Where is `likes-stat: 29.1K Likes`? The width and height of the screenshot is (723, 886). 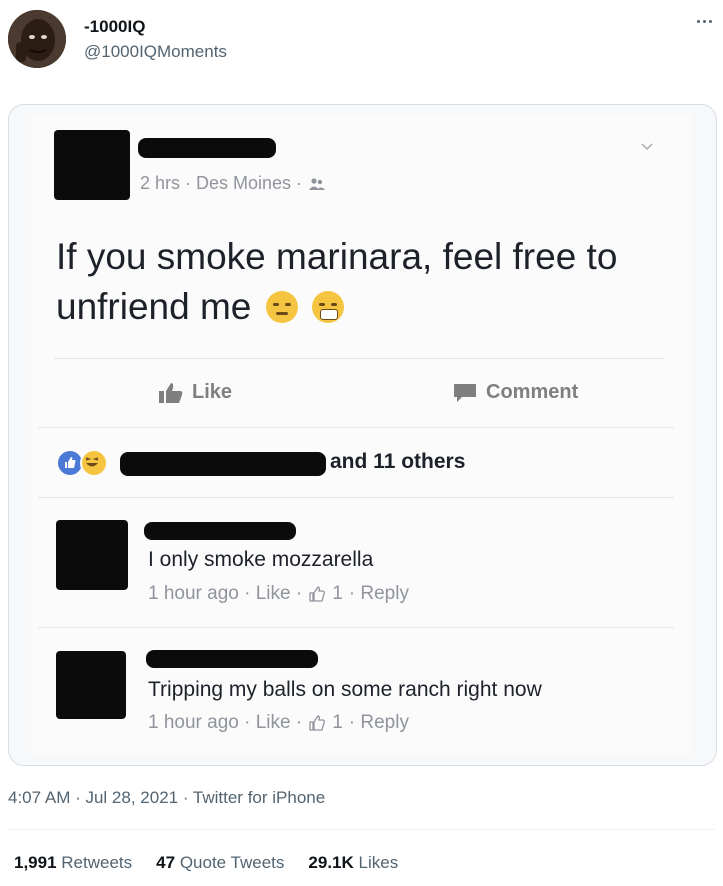 likes-stat: 29.1K Likes is located at coordinates (353, 863).